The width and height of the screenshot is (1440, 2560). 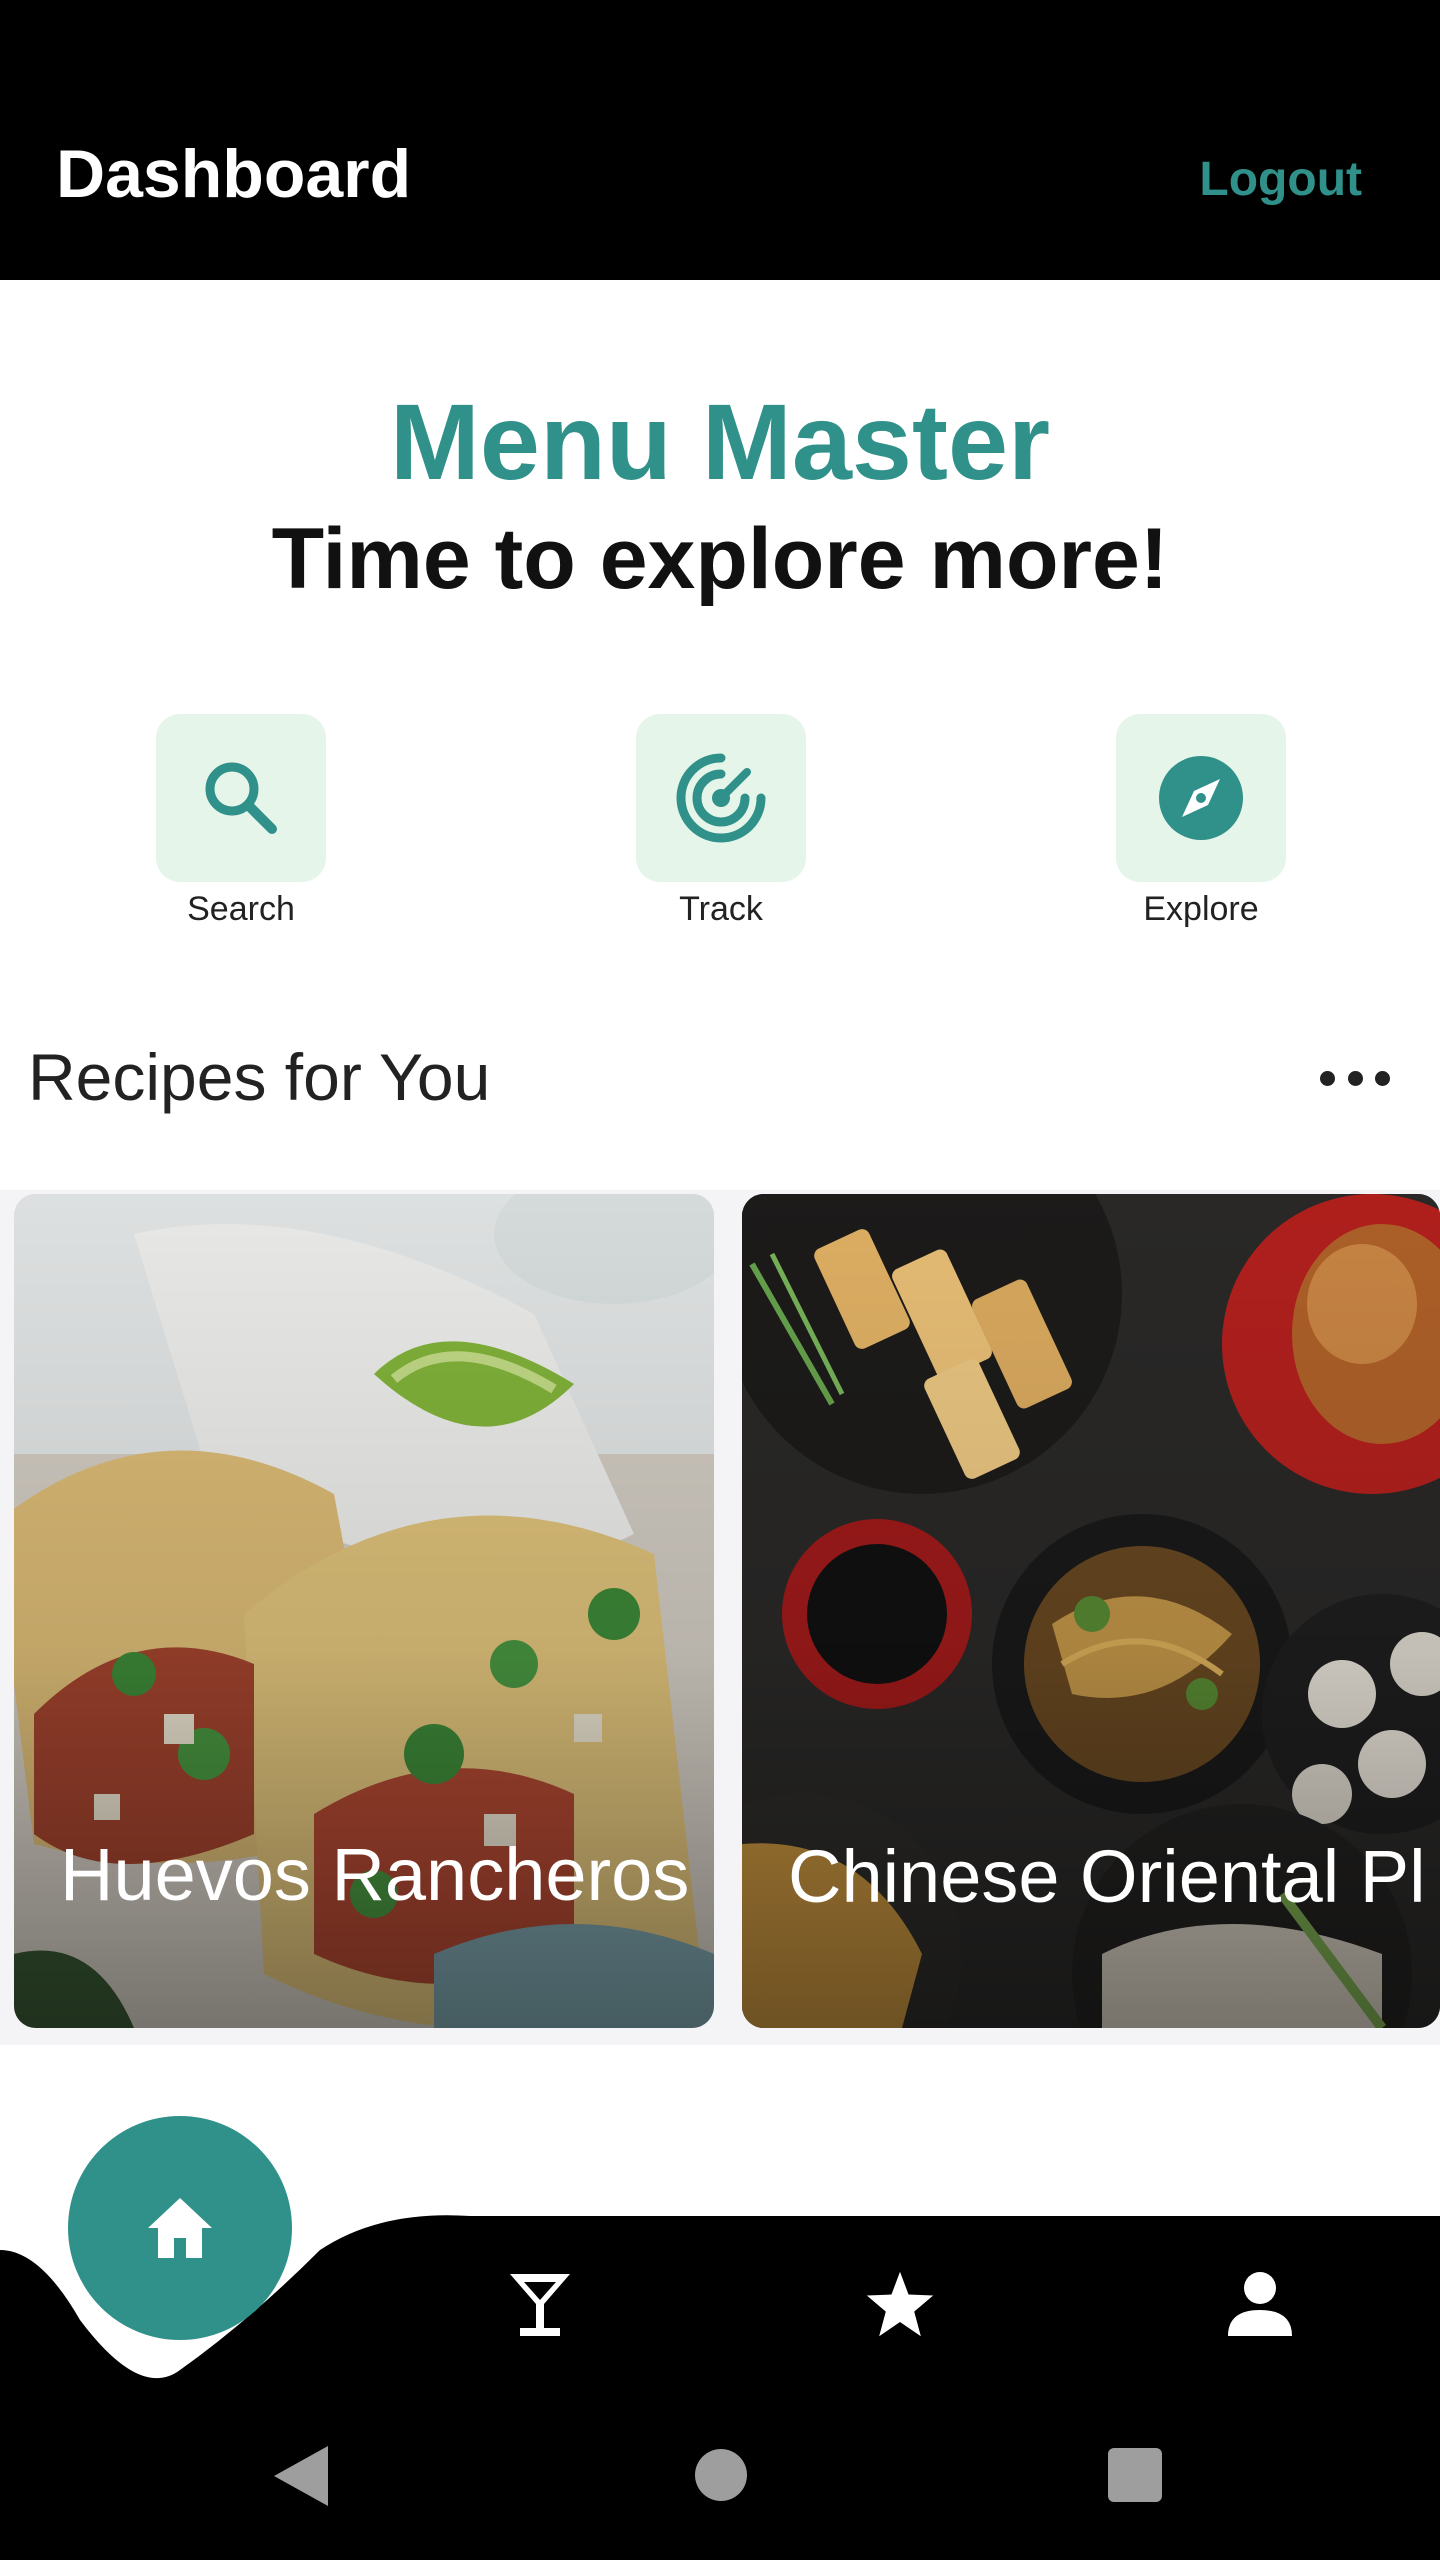 What do you see at coordinates (1135, 2477) in the screenshot?
I see `recents-icon` at bounding box center [1135, 2477].